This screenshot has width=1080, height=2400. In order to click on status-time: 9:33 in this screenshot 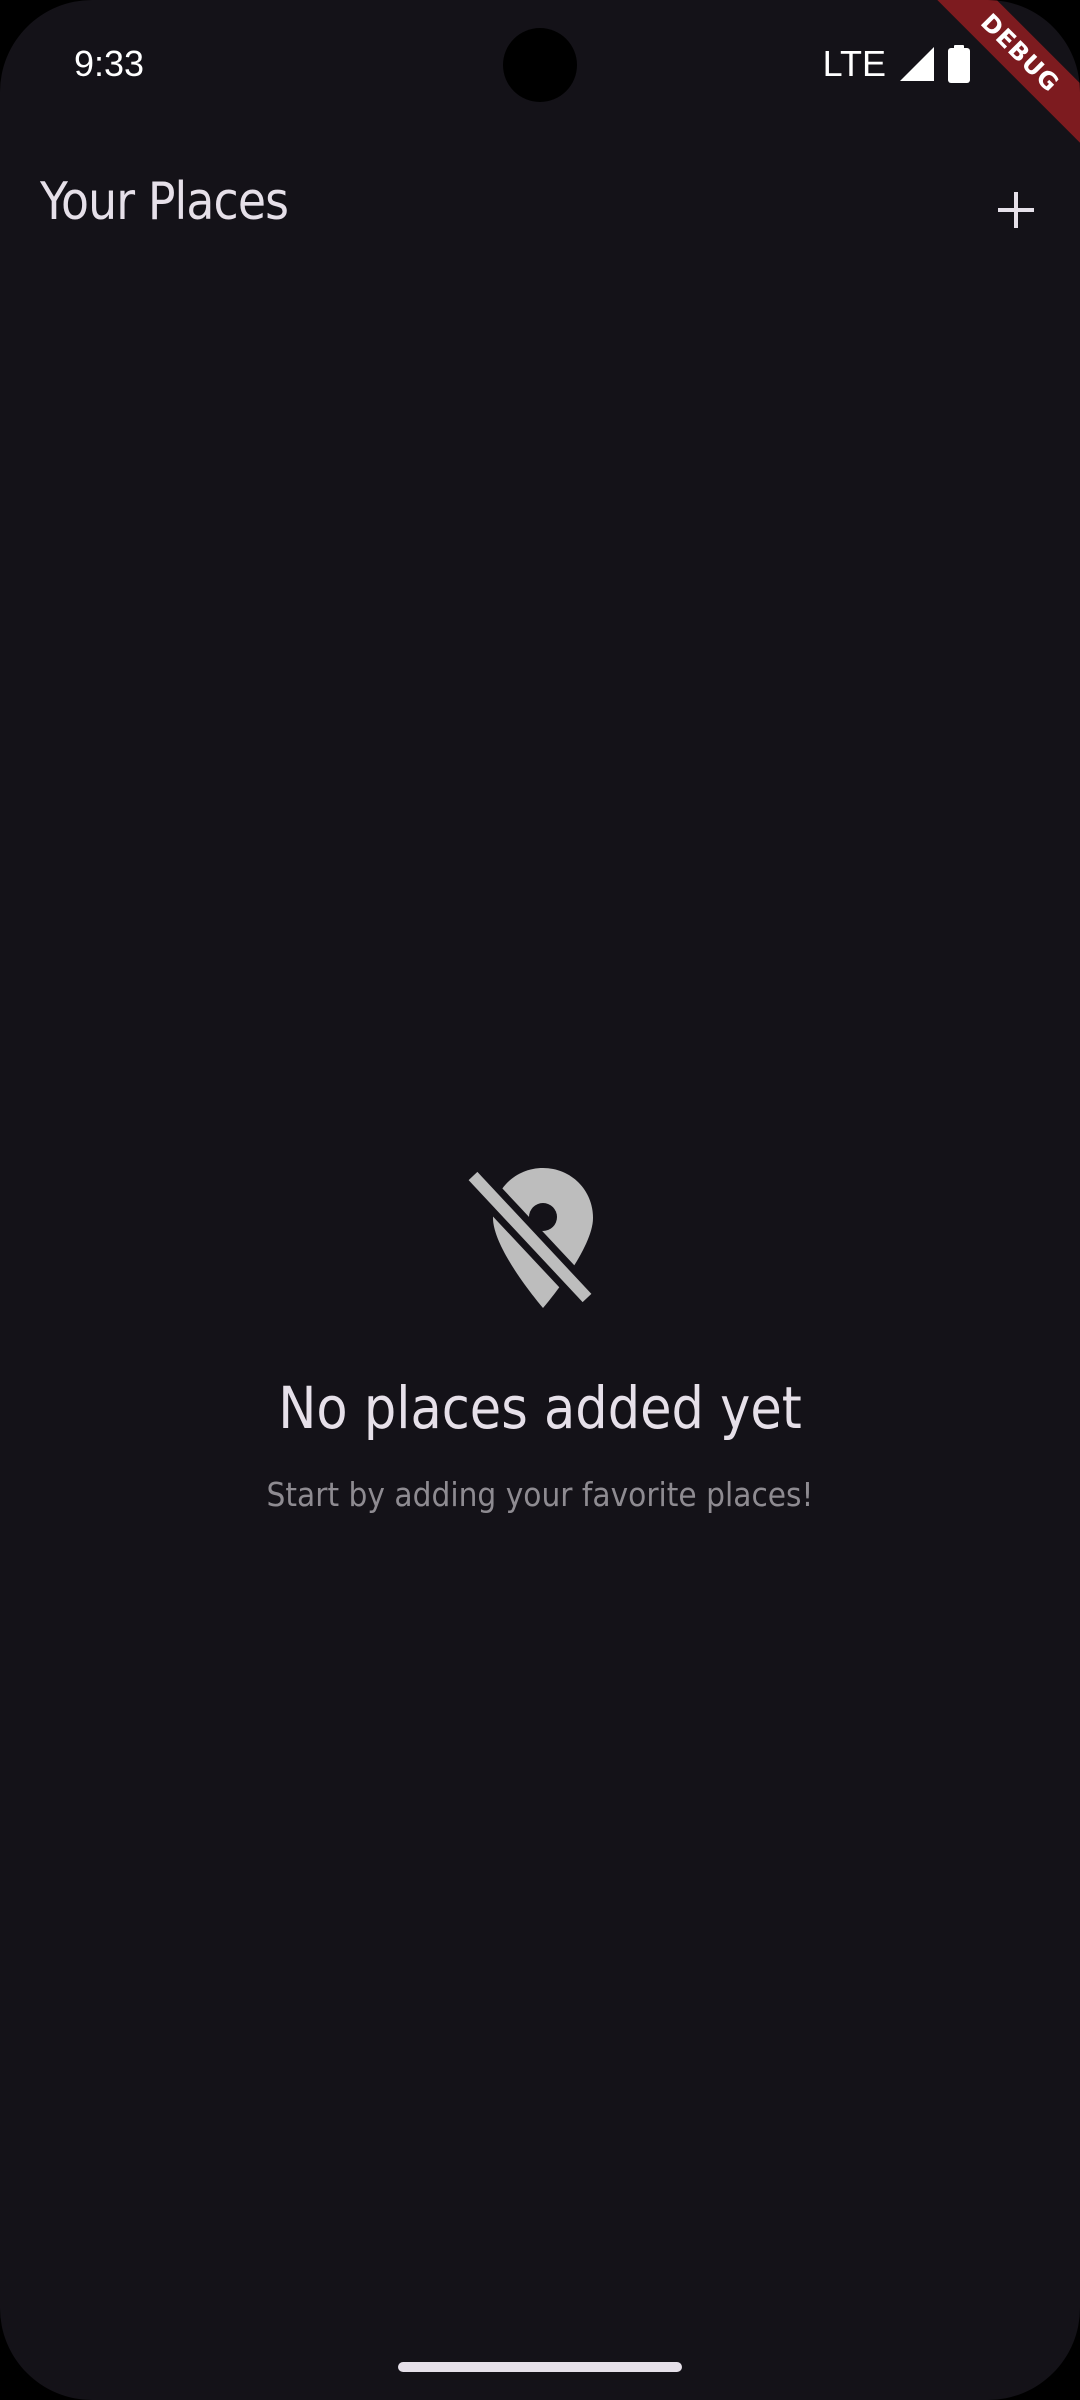, I will do `click(109, 63)`.